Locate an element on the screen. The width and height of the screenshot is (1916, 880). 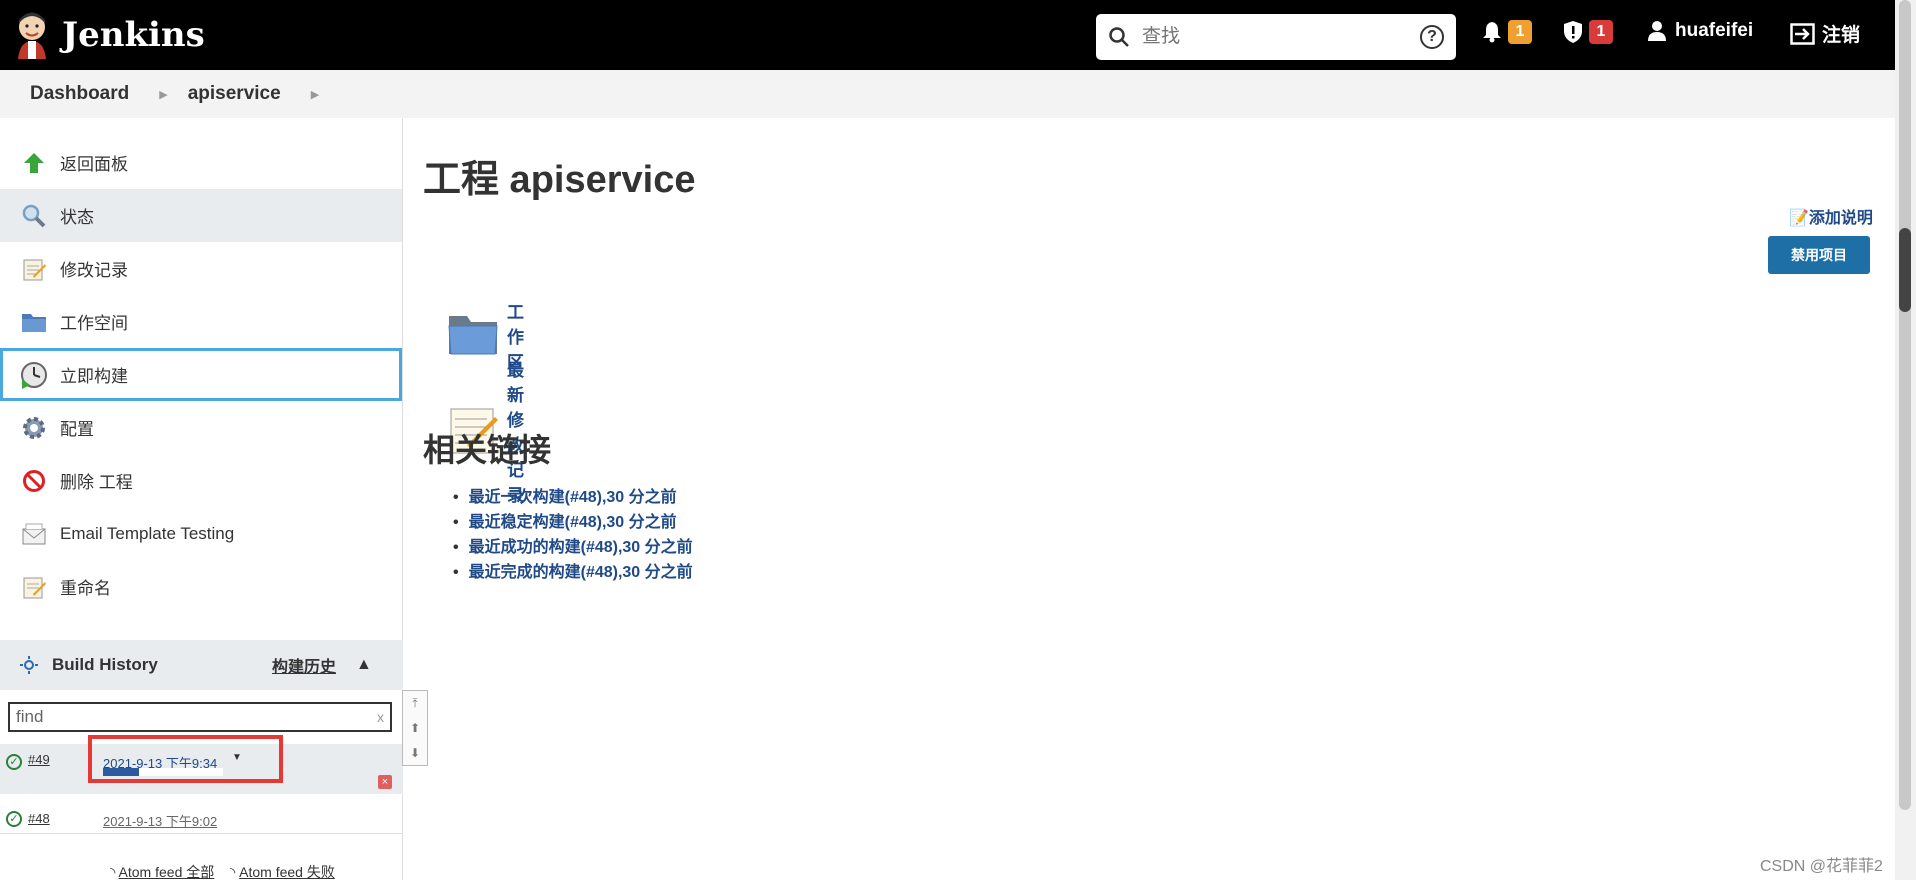
cancel-build-icon: × is located at coordinates (385, 782).